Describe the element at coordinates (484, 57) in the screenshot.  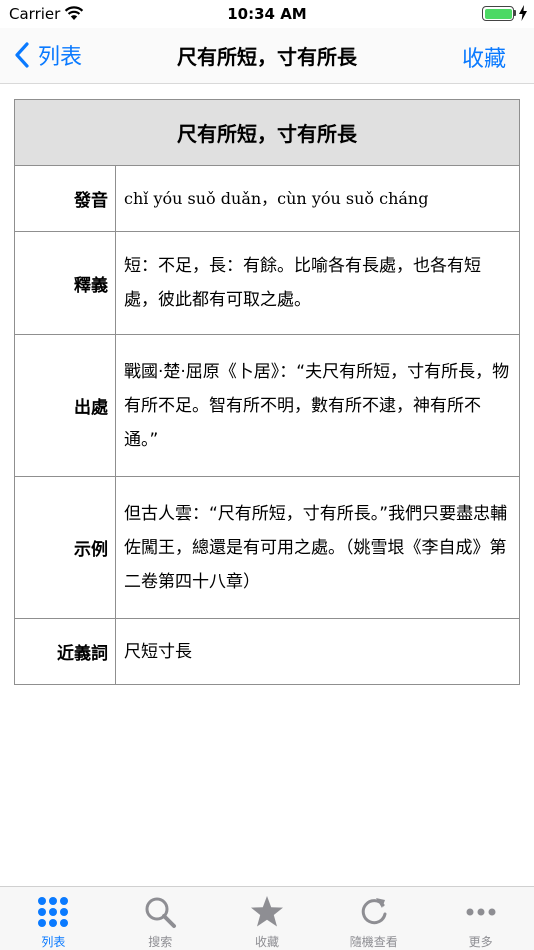
I see `favorite-button: 收藏` at that location.